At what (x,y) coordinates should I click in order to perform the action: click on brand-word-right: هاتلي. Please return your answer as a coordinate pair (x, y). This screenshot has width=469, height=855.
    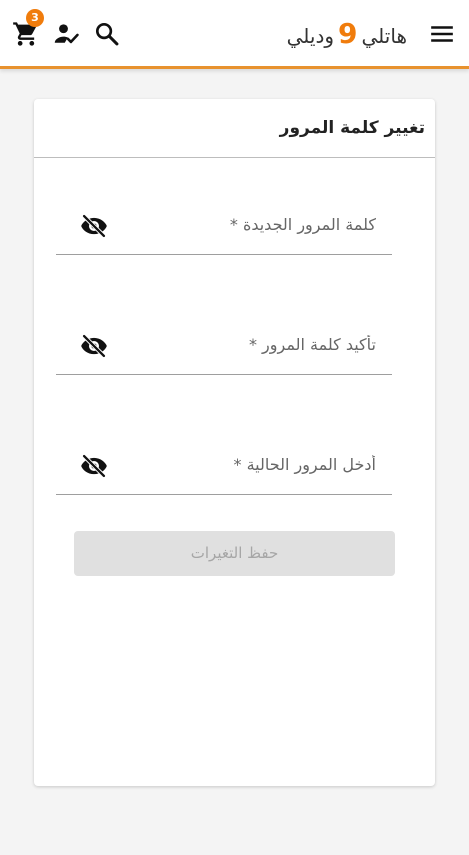
    Looking at the image, I should click on (384, 36).